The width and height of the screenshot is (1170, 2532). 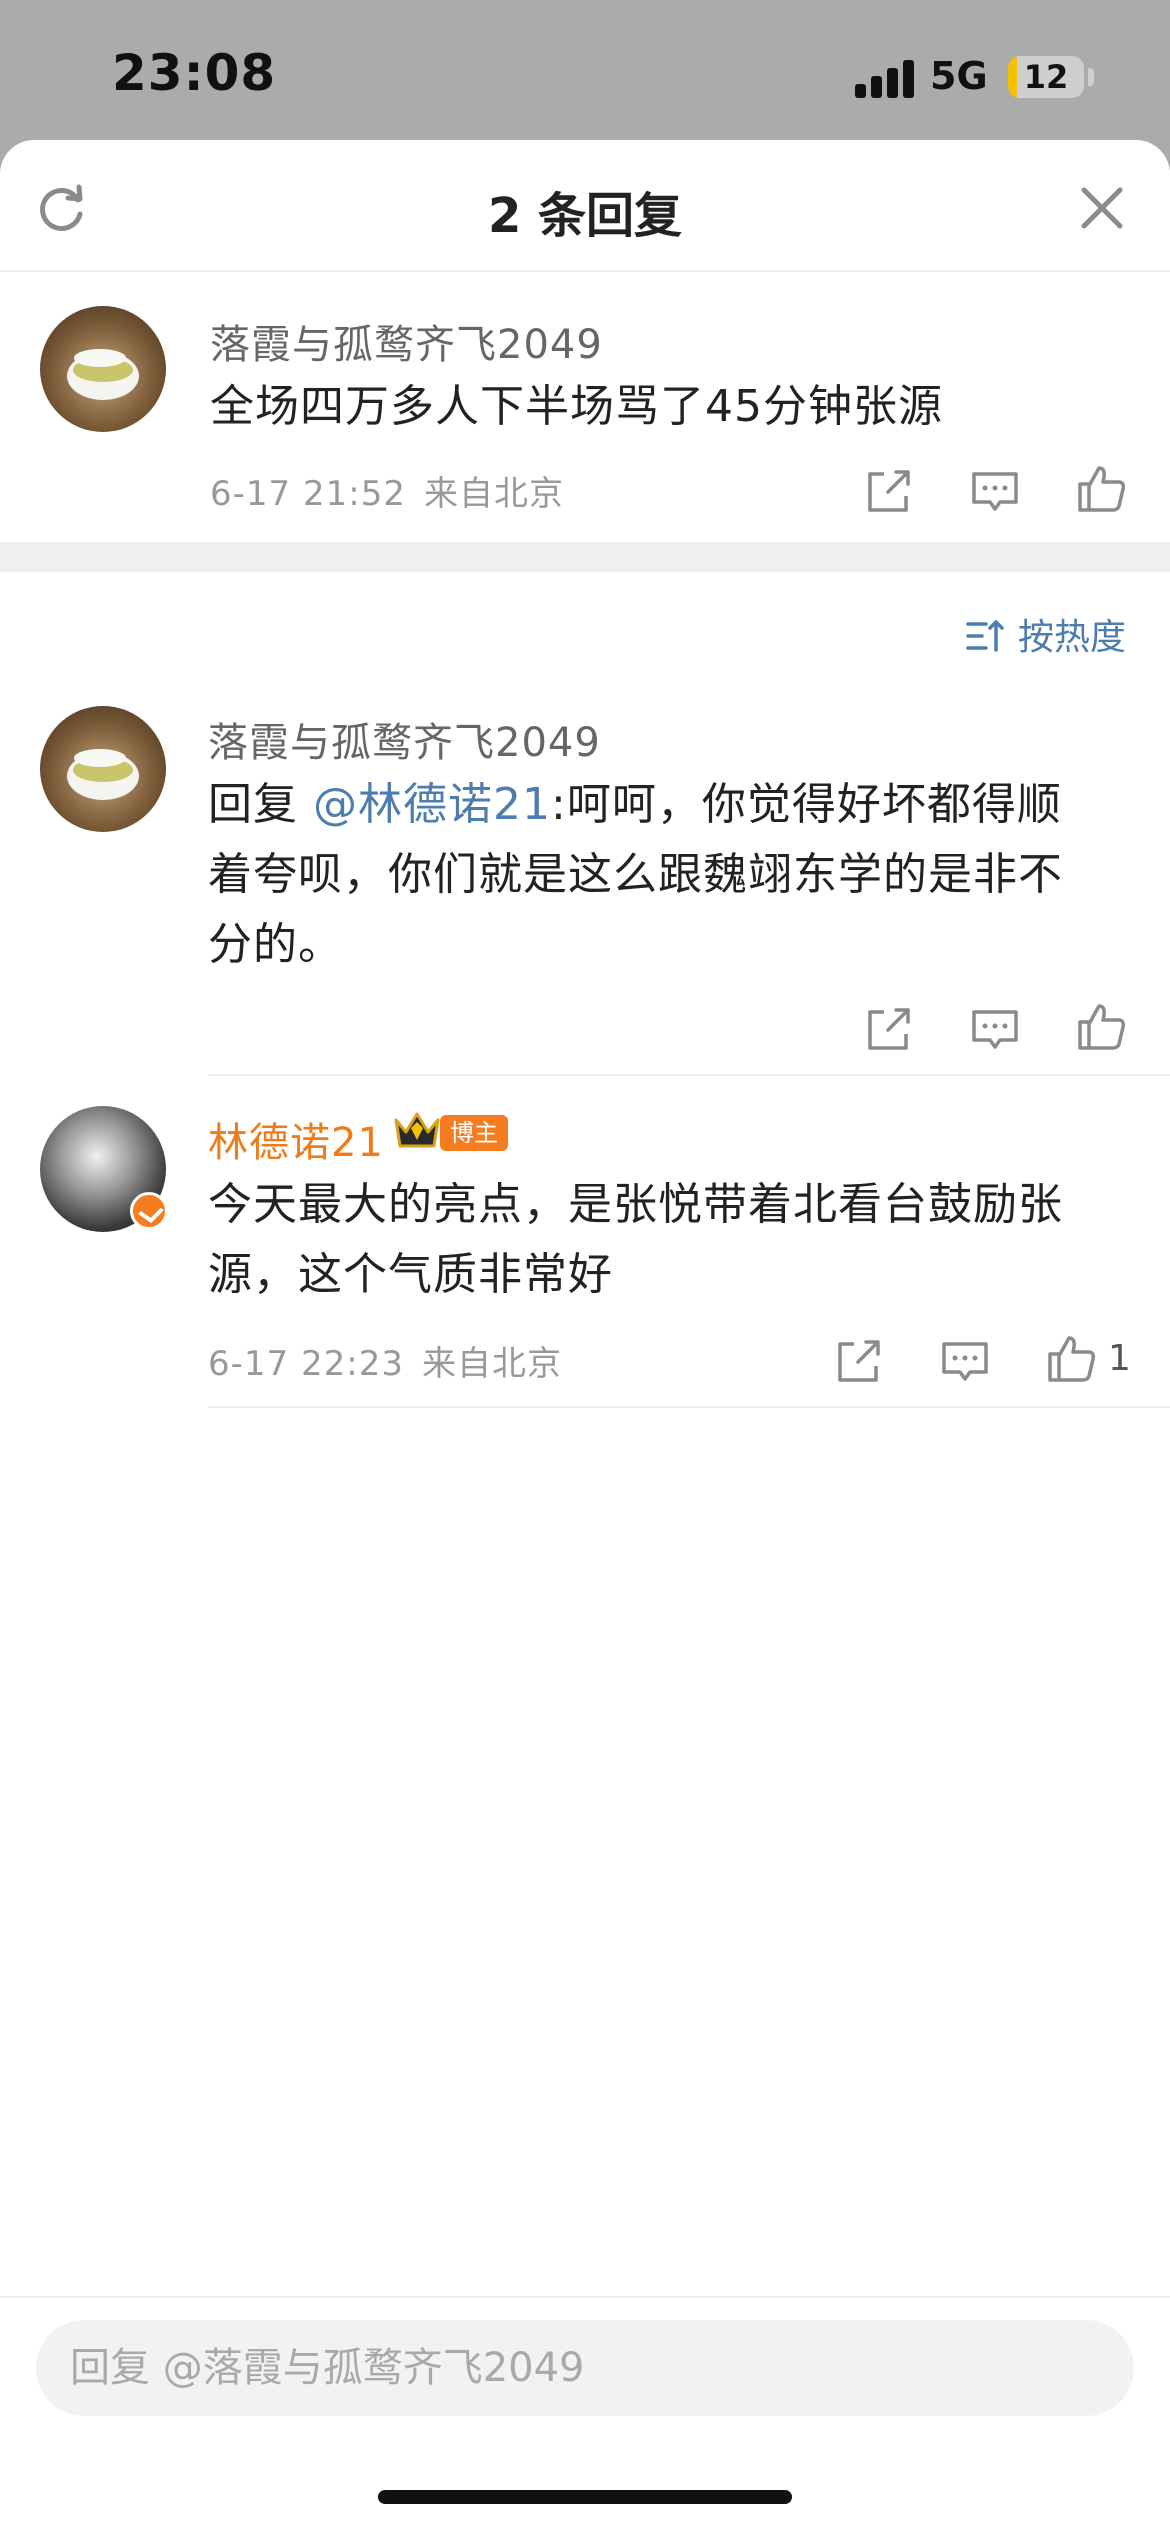 I want to click on reply-input, so click(x=585, y=2368).